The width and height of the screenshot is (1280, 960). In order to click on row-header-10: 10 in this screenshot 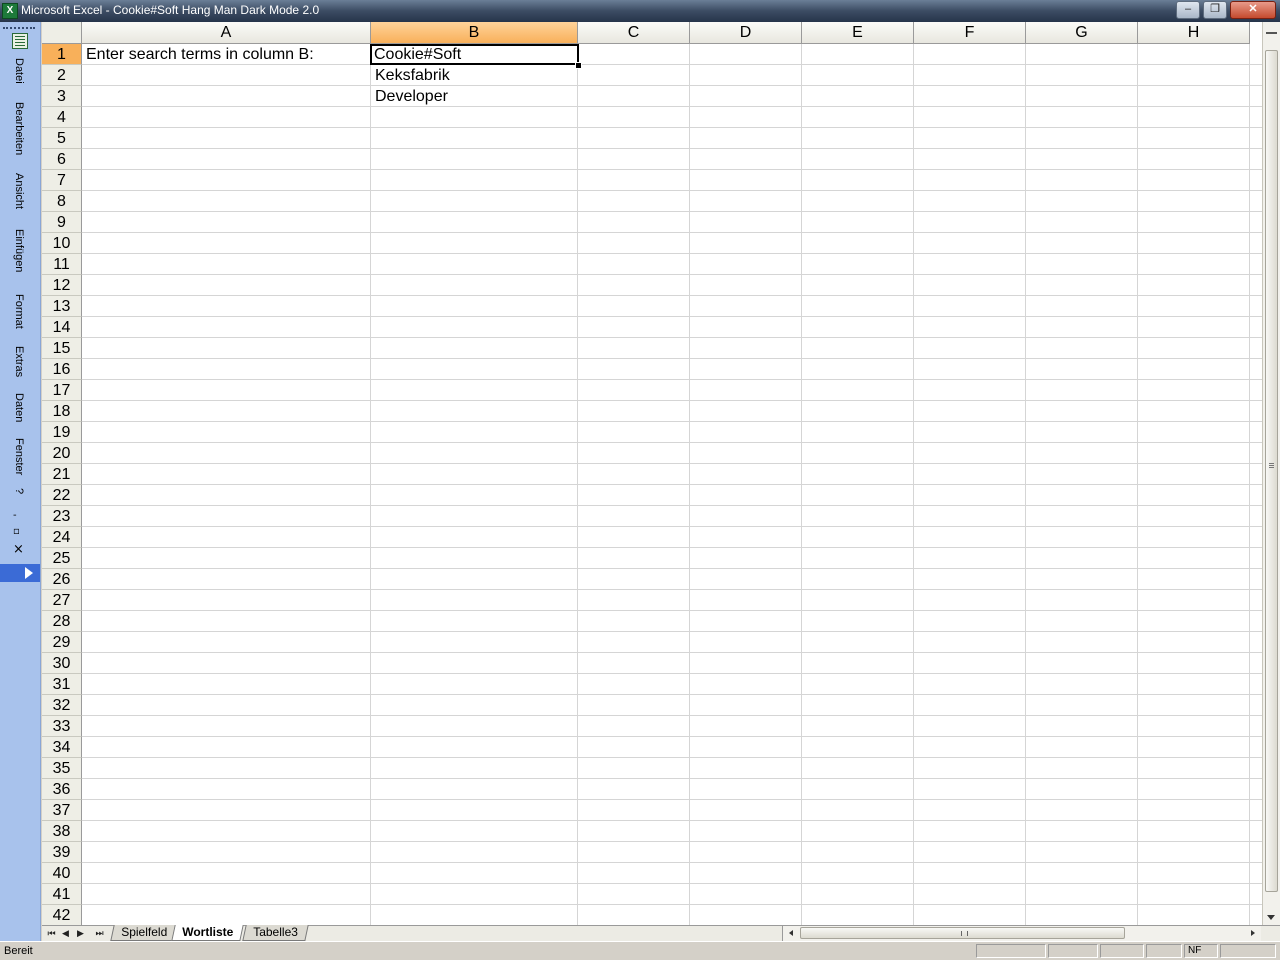, I will do `click(62, 243)`.